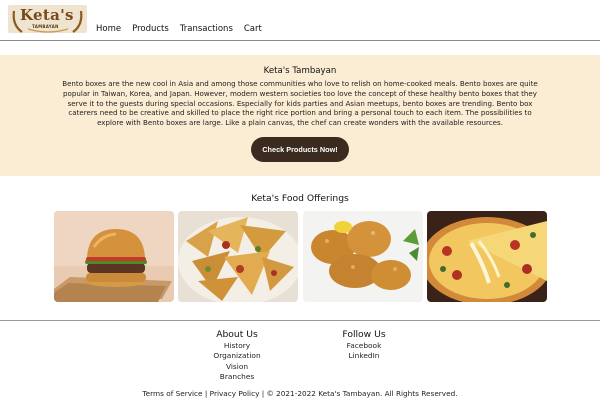 The width and height of the screenshot is (600, 400). Describe the element at coordinates (300, 71) in the screenshot. I see `hero-title: Keta's Tambayan` at that location.